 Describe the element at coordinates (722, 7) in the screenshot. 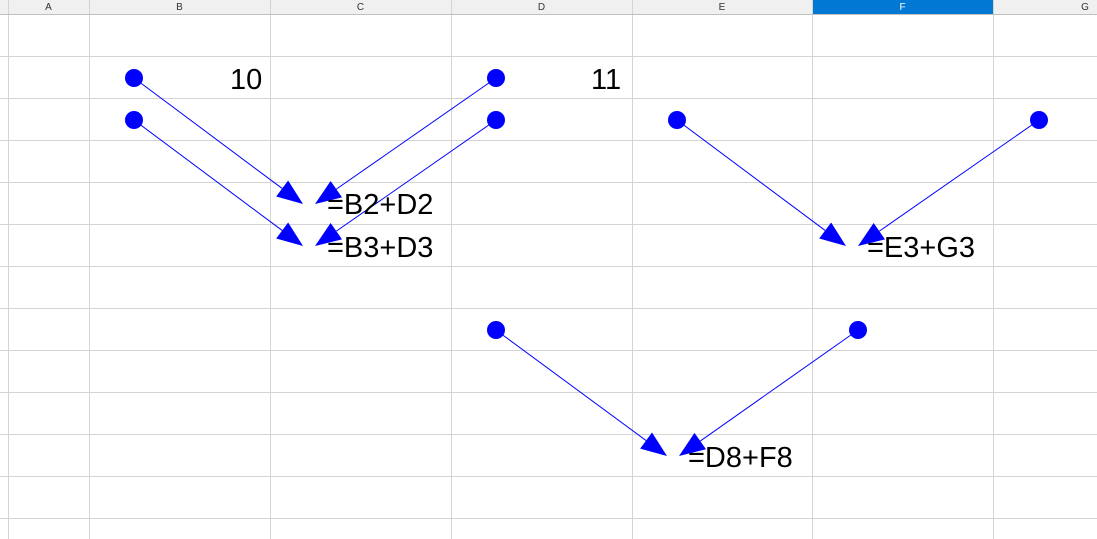

I see `column-header-e: E` at that location.